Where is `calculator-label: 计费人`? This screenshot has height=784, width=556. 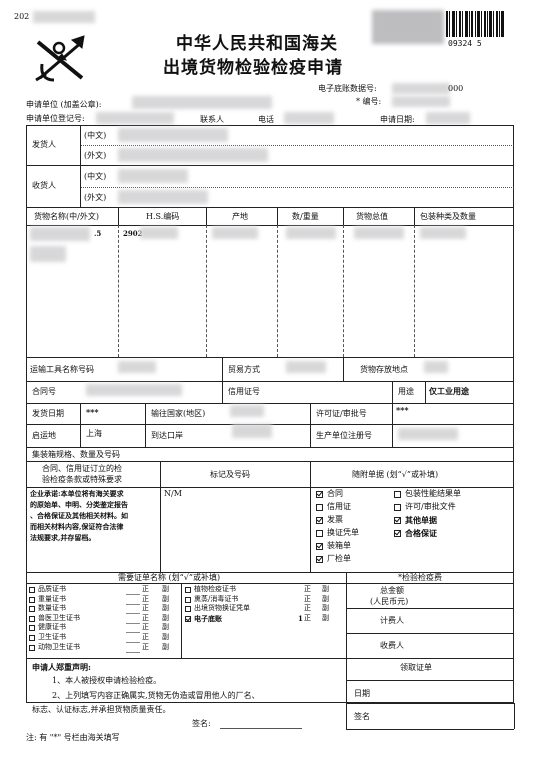
calculator-label: 计费人 is located at coordinates (392, 620).